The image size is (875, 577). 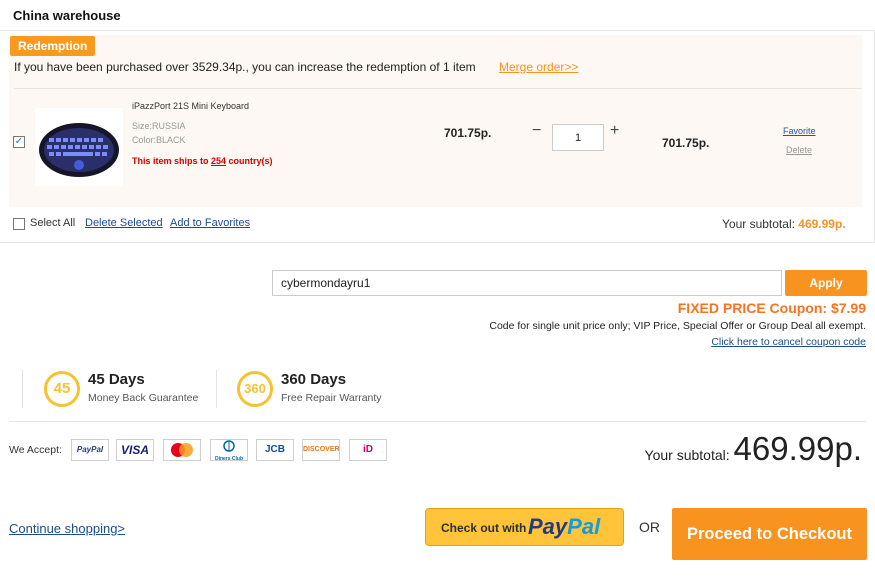 I want to click on product-color: Color:BLACK, so click(x=159, y=140).